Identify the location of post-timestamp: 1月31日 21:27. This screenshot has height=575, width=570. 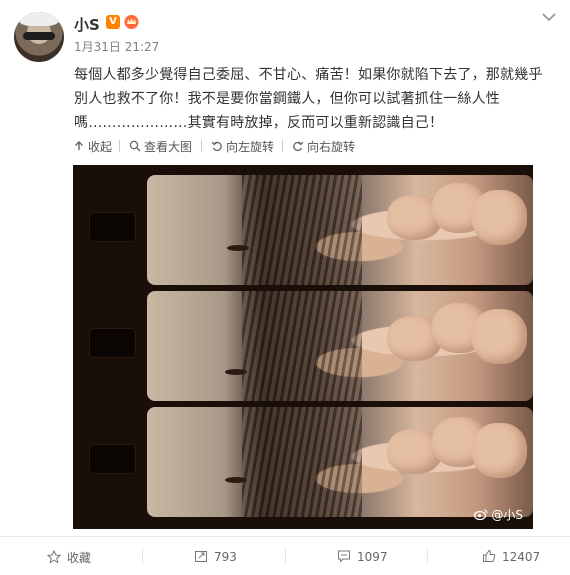
(116, 46).